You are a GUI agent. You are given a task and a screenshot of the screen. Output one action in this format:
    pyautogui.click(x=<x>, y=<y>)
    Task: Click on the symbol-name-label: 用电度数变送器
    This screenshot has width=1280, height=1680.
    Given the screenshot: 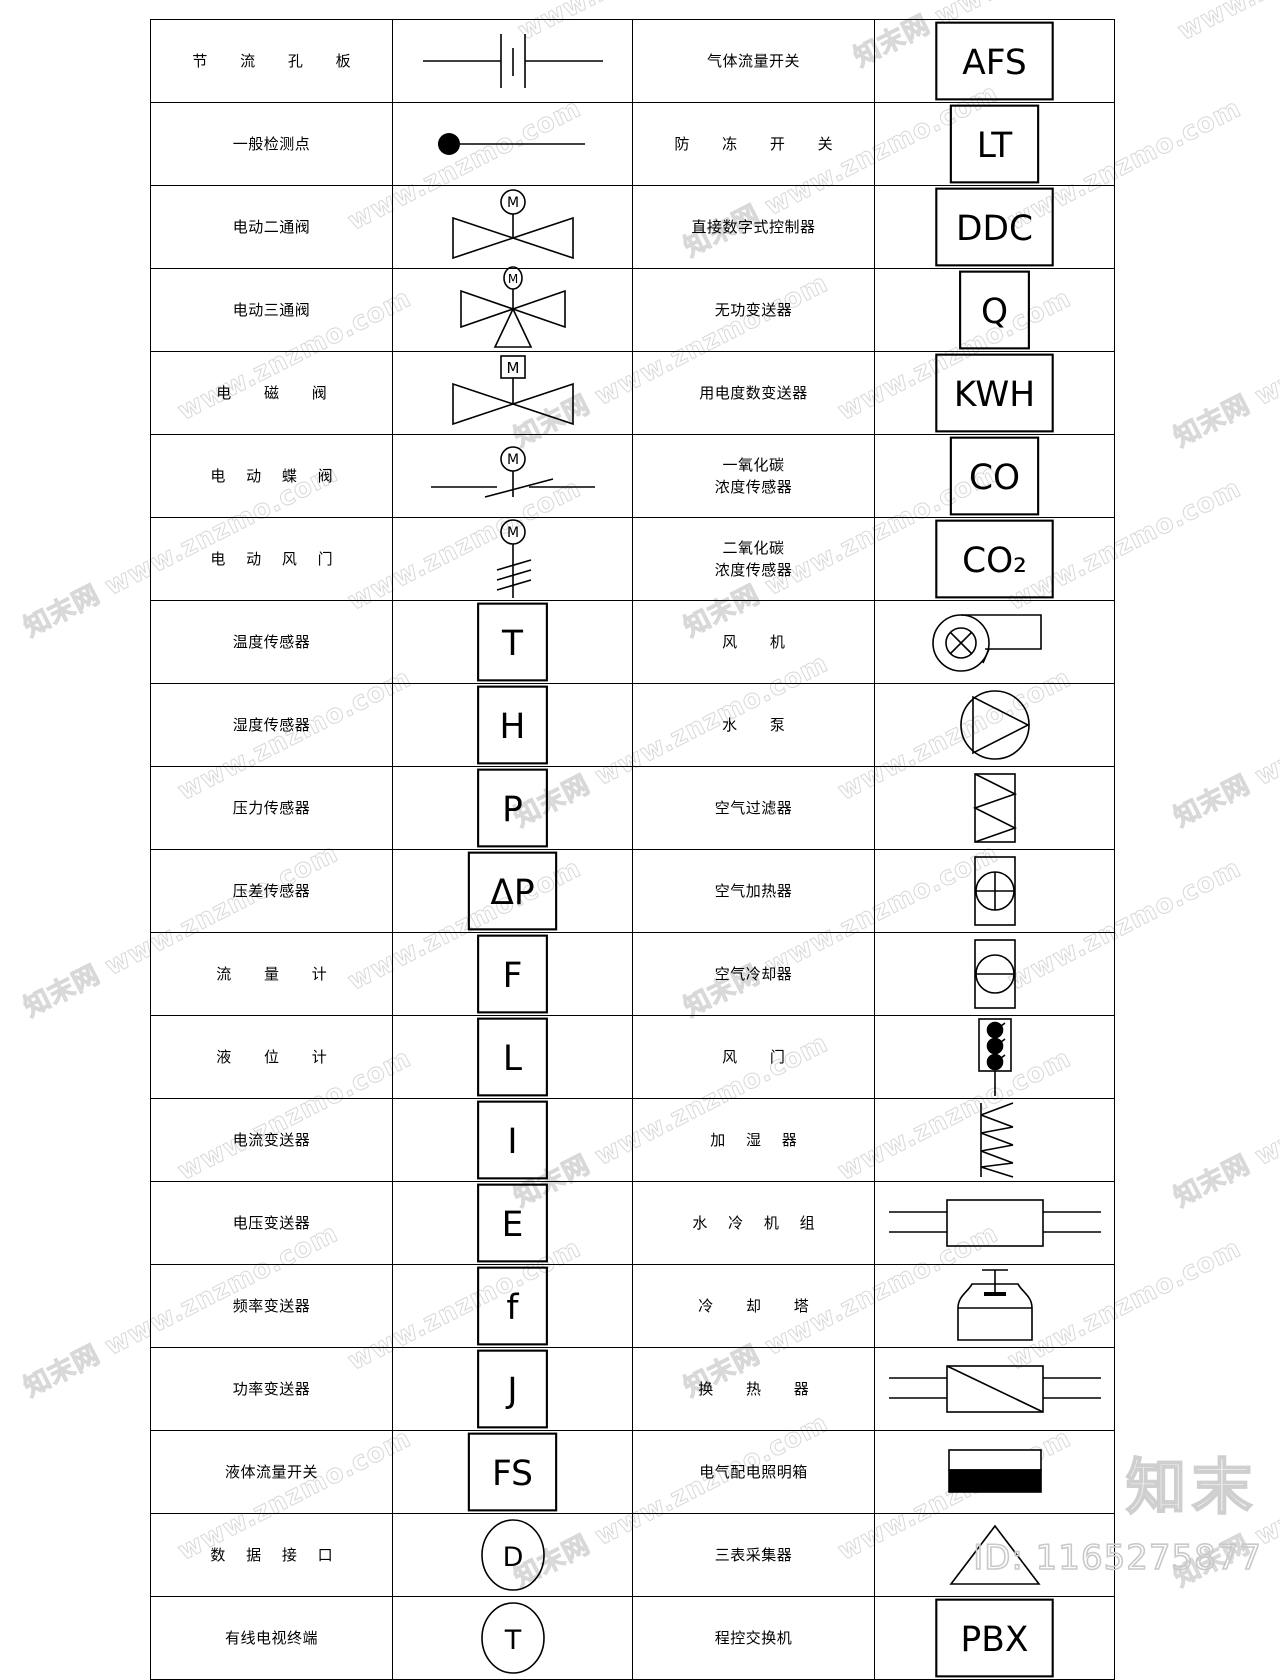 What is the action you would take?
    pyautogui.click(x=753, y=392)
    